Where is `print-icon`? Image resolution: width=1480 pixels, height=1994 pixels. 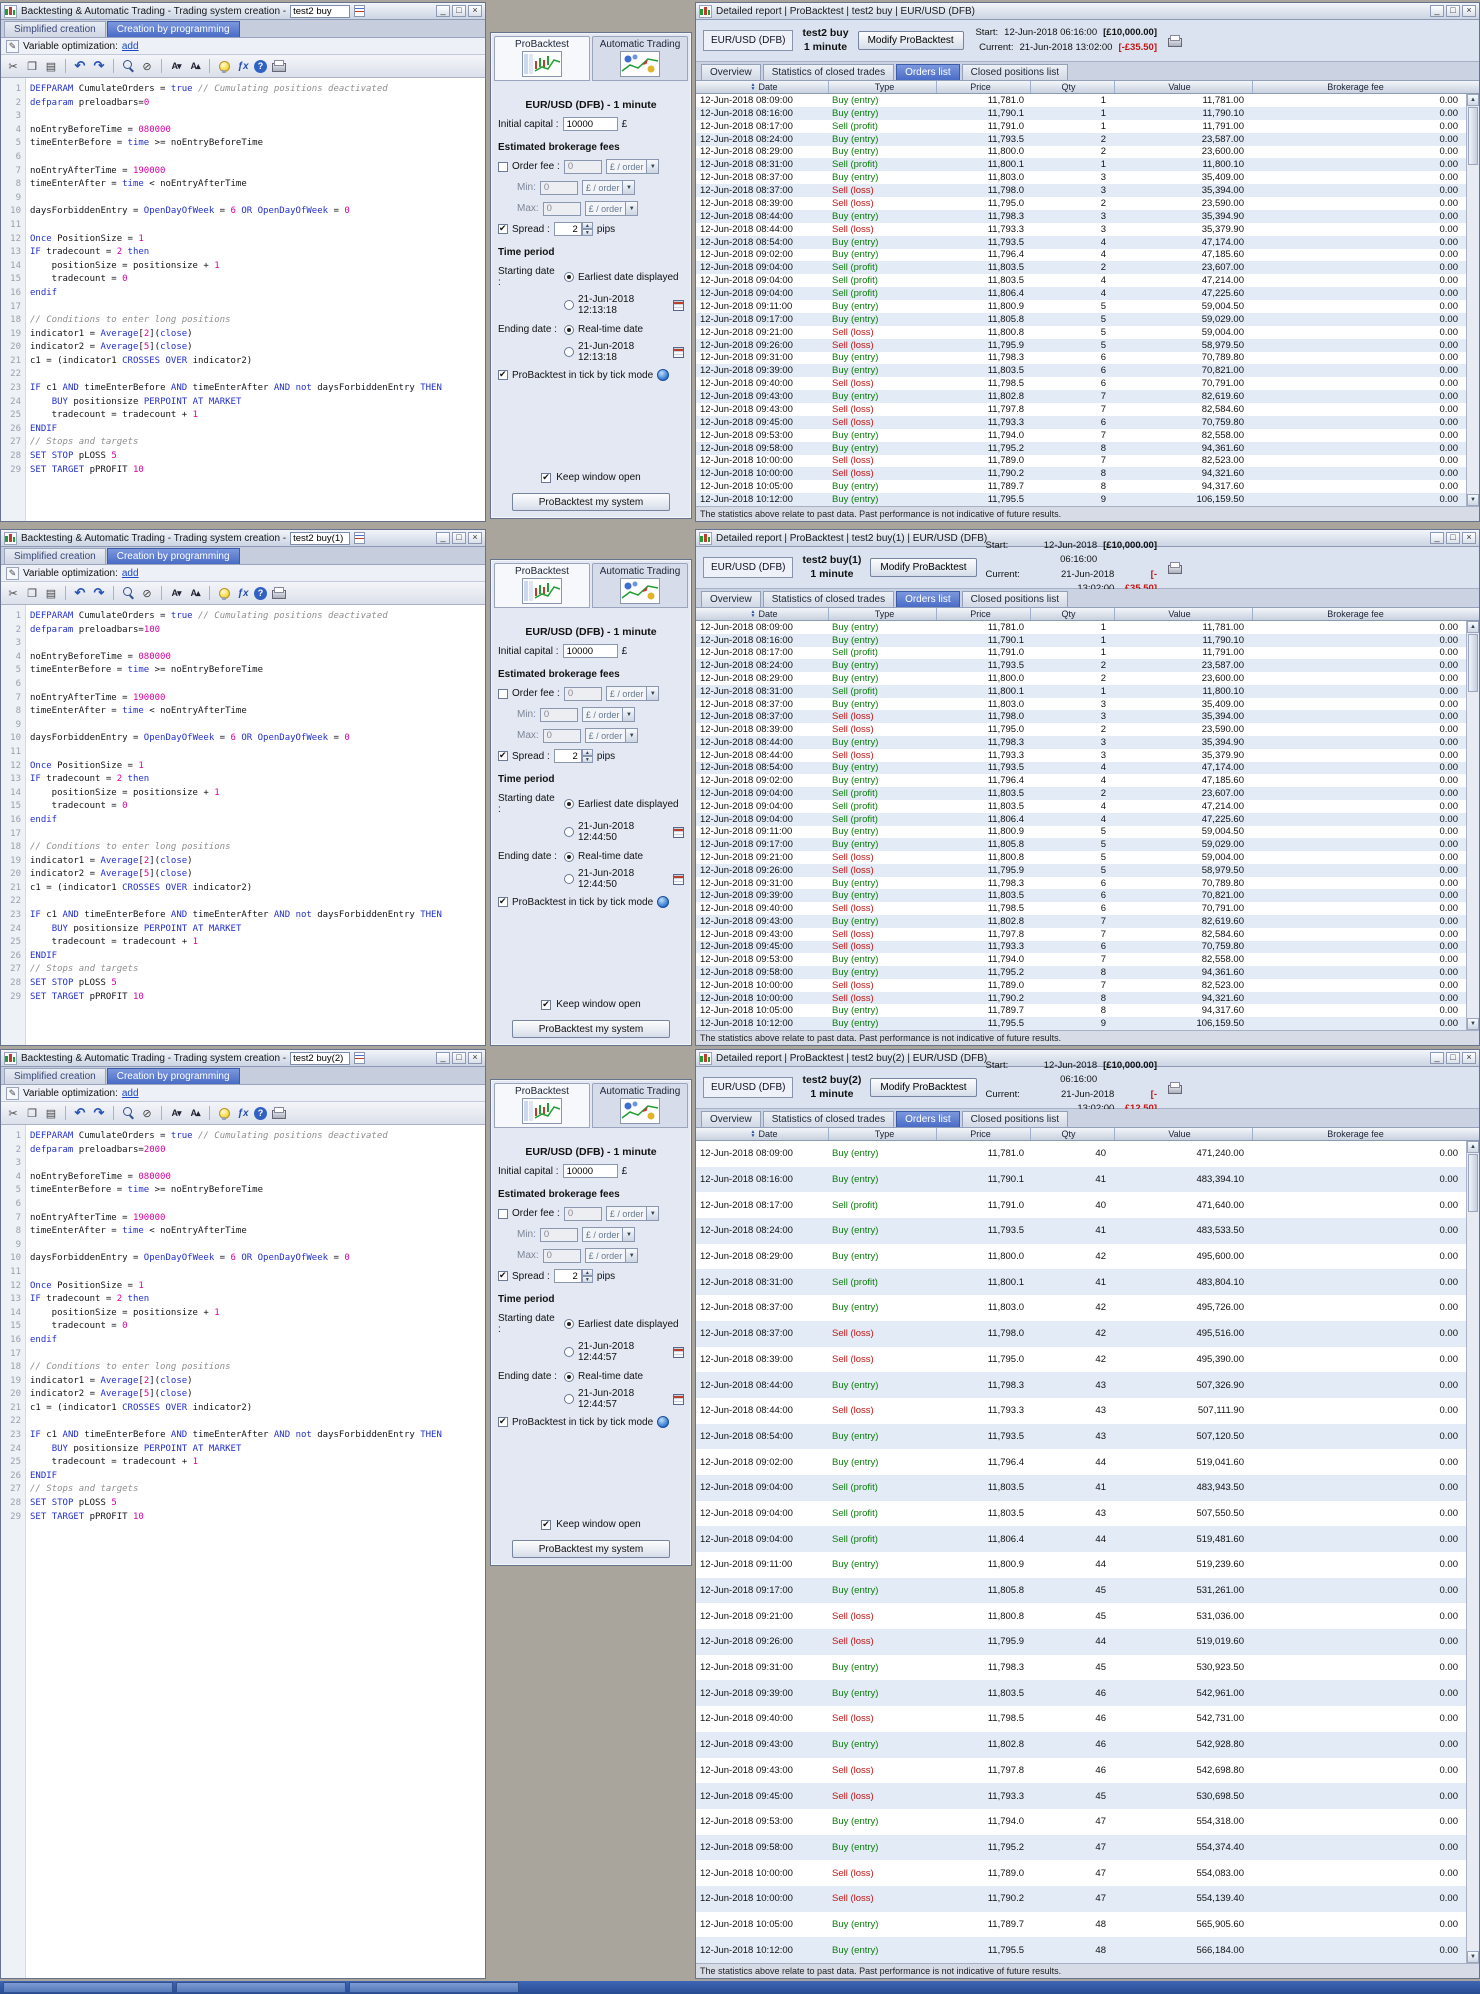 print-icon is located at coordinates (278, 66).